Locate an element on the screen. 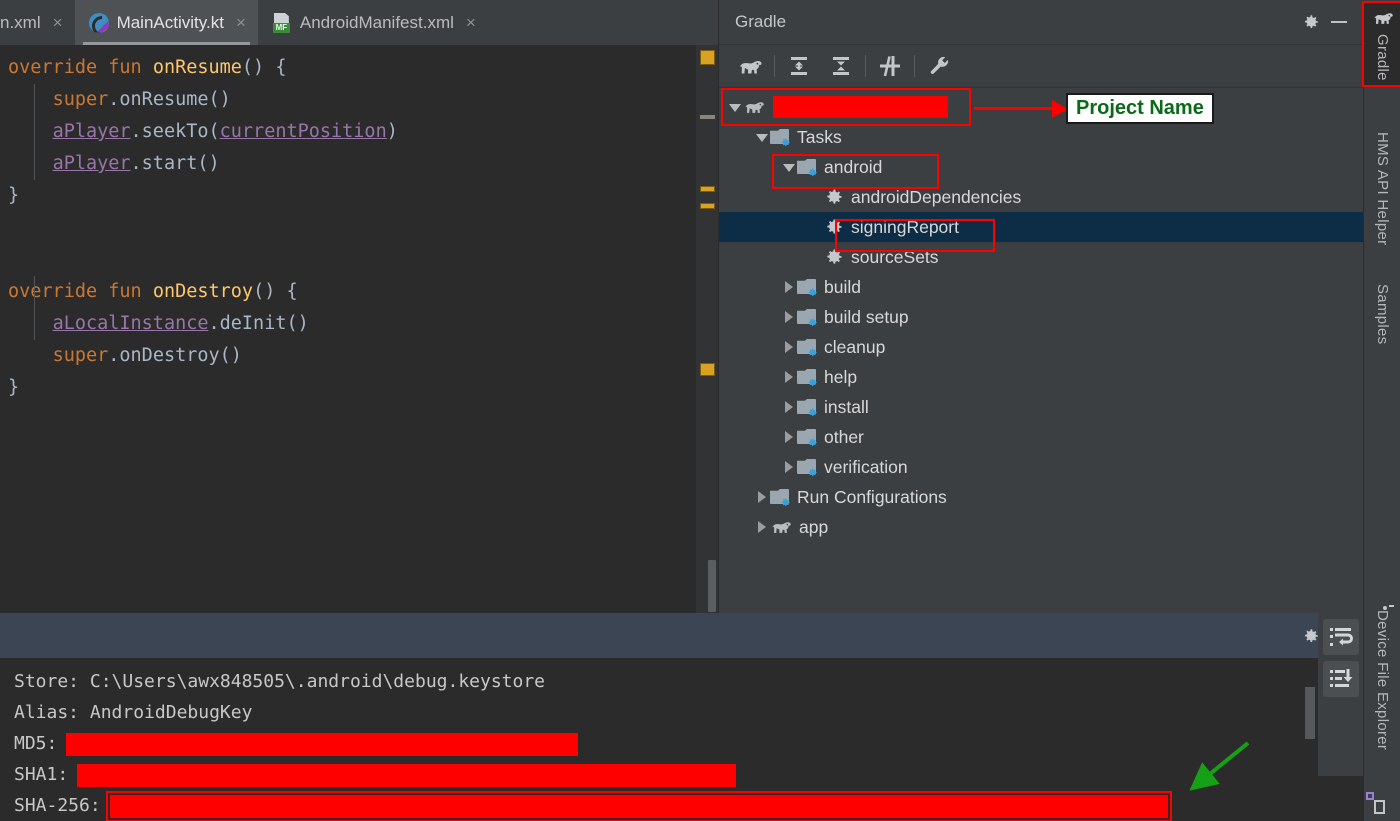 The height and width of the screenshot is (821, 1400). console-vertical-scrollbar is located at coordinates (1310, 713).